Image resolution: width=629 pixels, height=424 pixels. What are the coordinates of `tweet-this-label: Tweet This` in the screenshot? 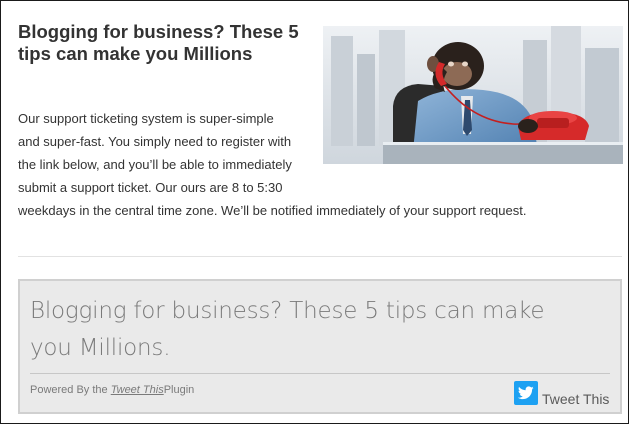 It's located at (575, 399).